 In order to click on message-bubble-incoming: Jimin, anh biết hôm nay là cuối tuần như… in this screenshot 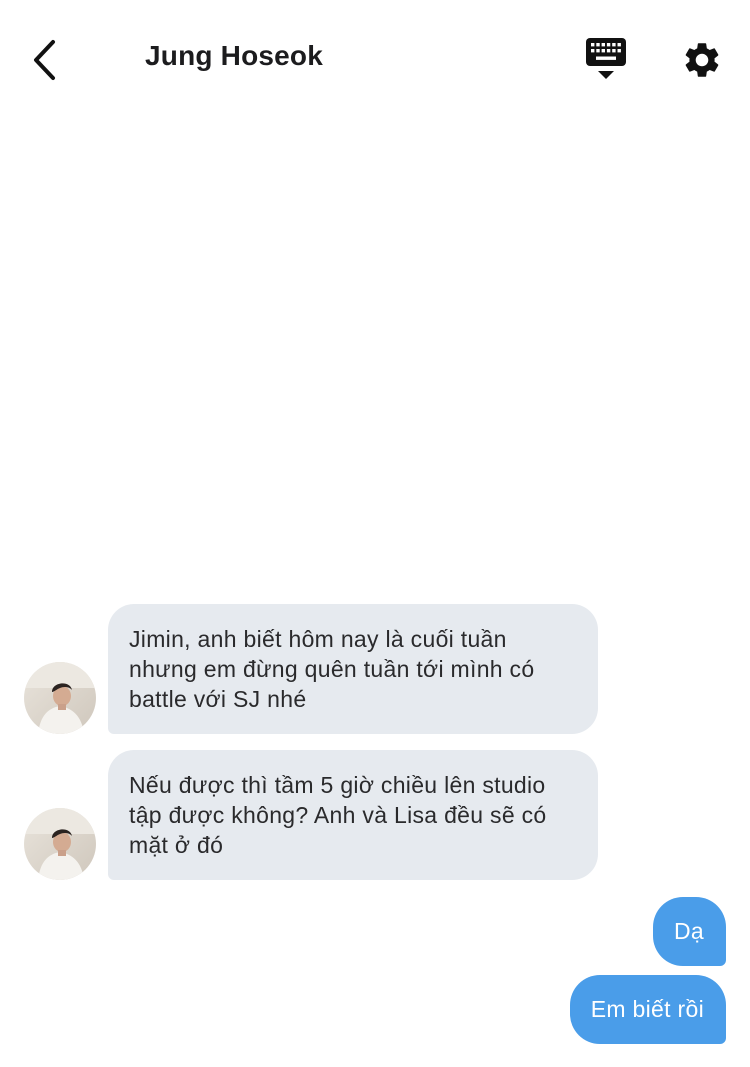, I will do `click(353, 669)`.